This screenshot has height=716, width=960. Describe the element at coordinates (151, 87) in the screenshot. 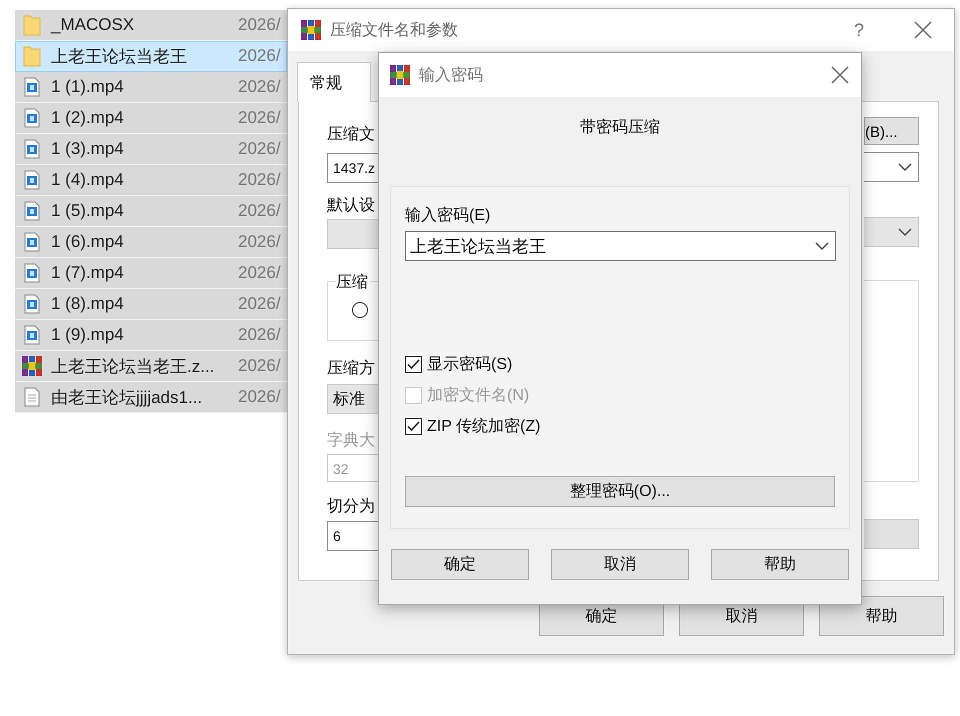

I see `file-row: 1 (1).mp4 2026/` at that location.